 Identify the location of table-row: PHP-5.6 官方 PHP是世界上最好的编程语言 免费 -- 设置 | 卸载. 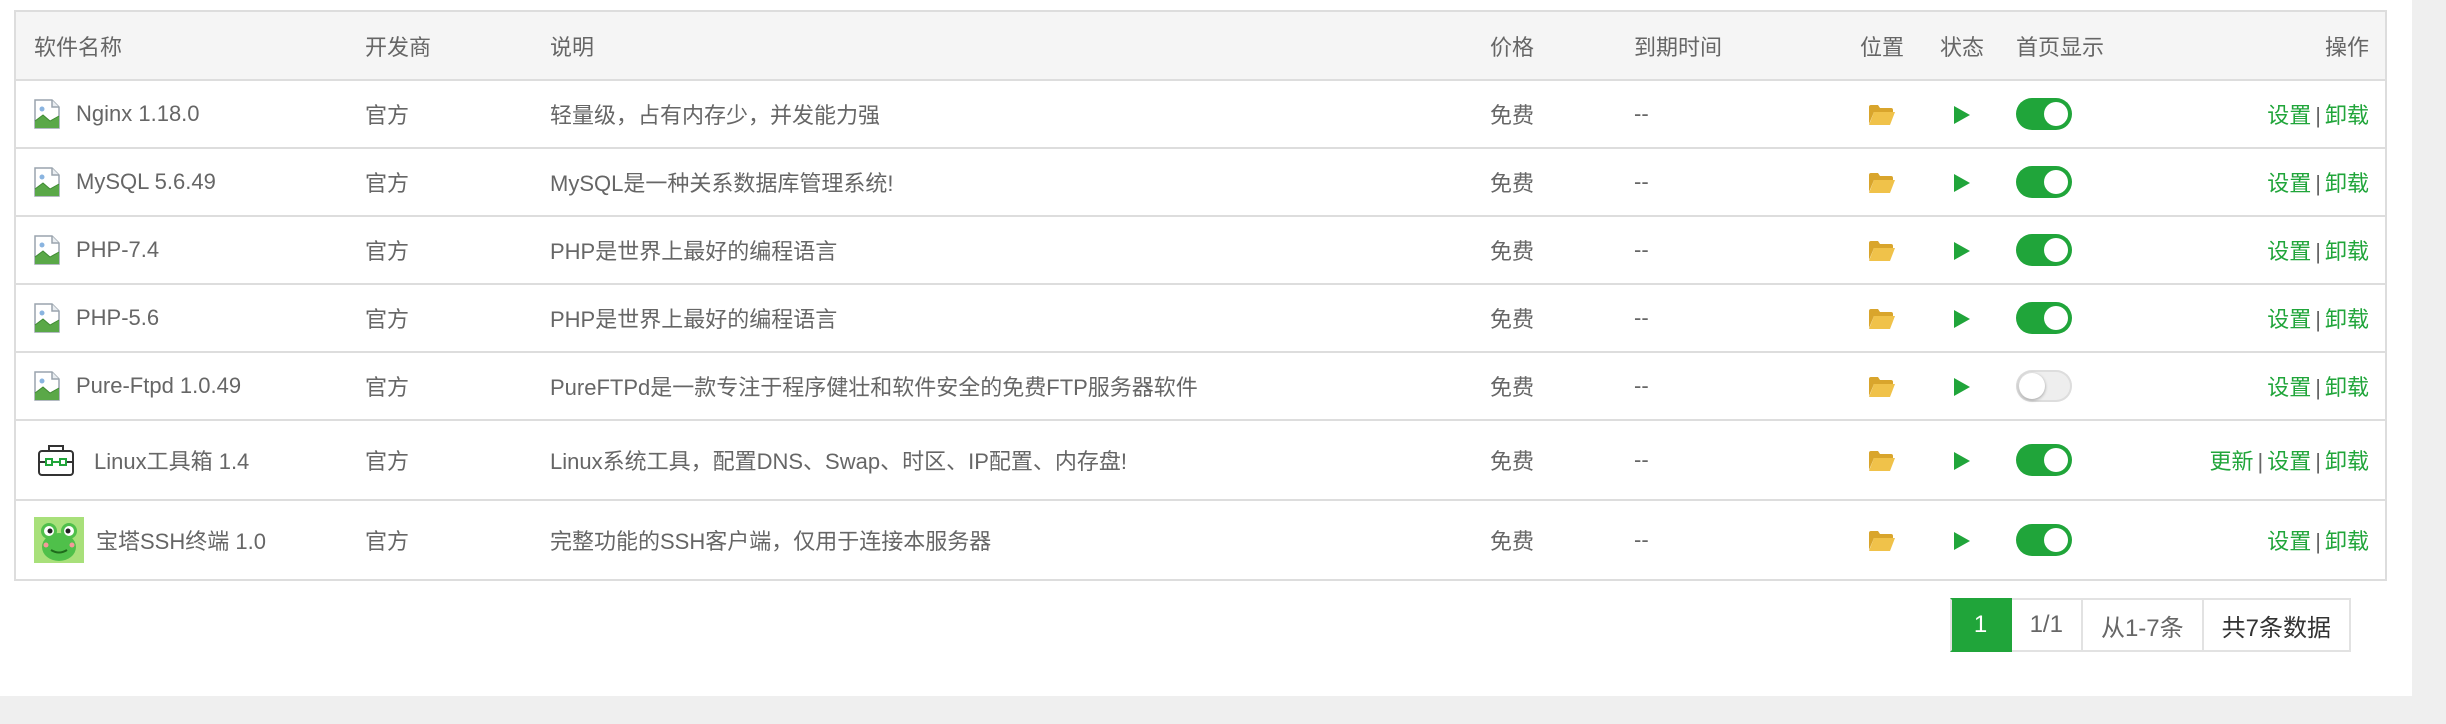
(1200, 318).